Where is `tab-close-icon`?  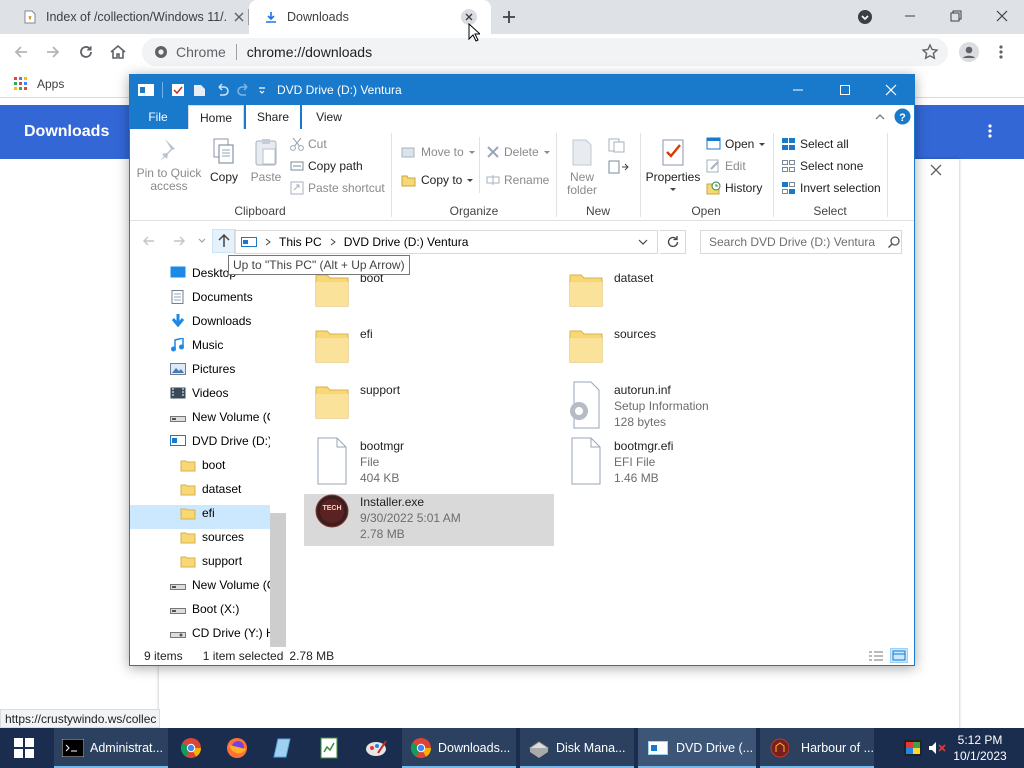 tab-close-icon is located at coordinates (239, 17).